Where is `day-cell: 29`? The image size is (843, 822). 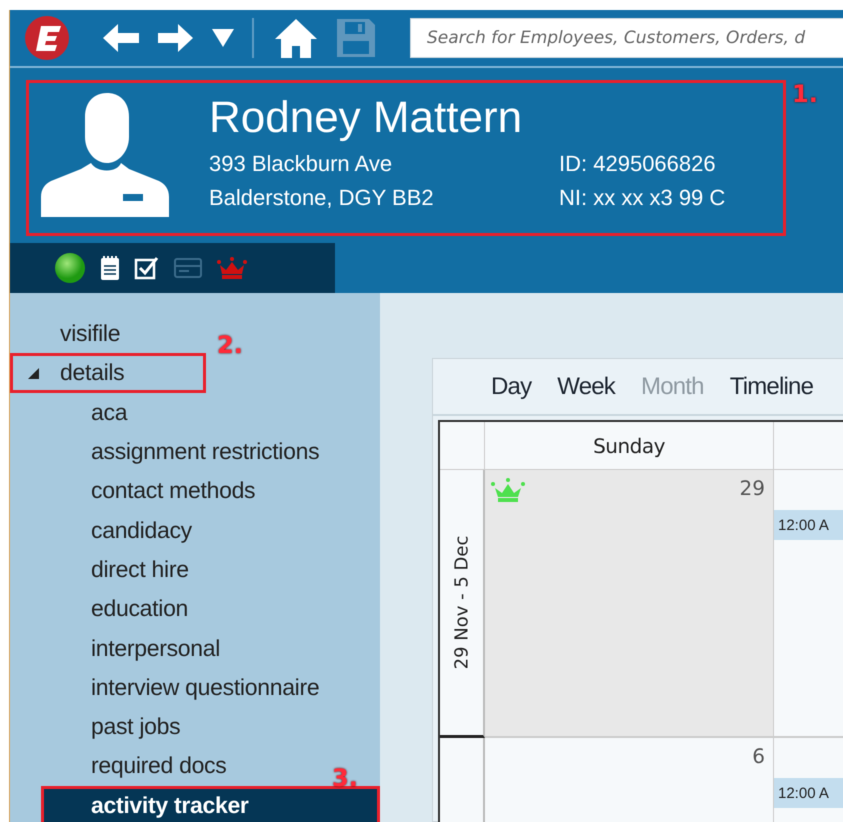
day-cell: 29 is located at coordinates (629, 604).